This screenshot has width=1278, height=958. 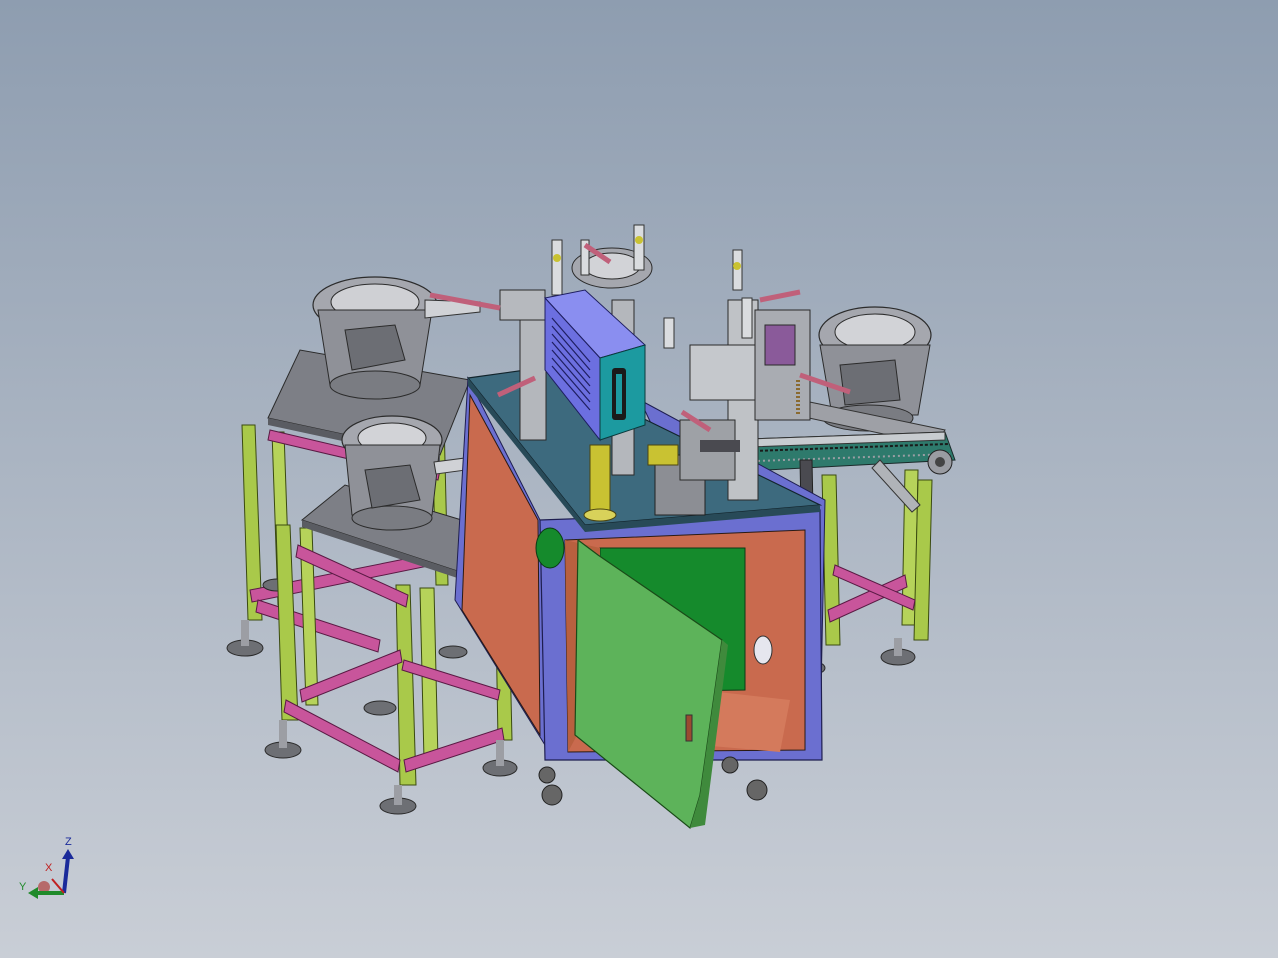 I want to click on z-axis-label: Z, so click(x=68, y=842).